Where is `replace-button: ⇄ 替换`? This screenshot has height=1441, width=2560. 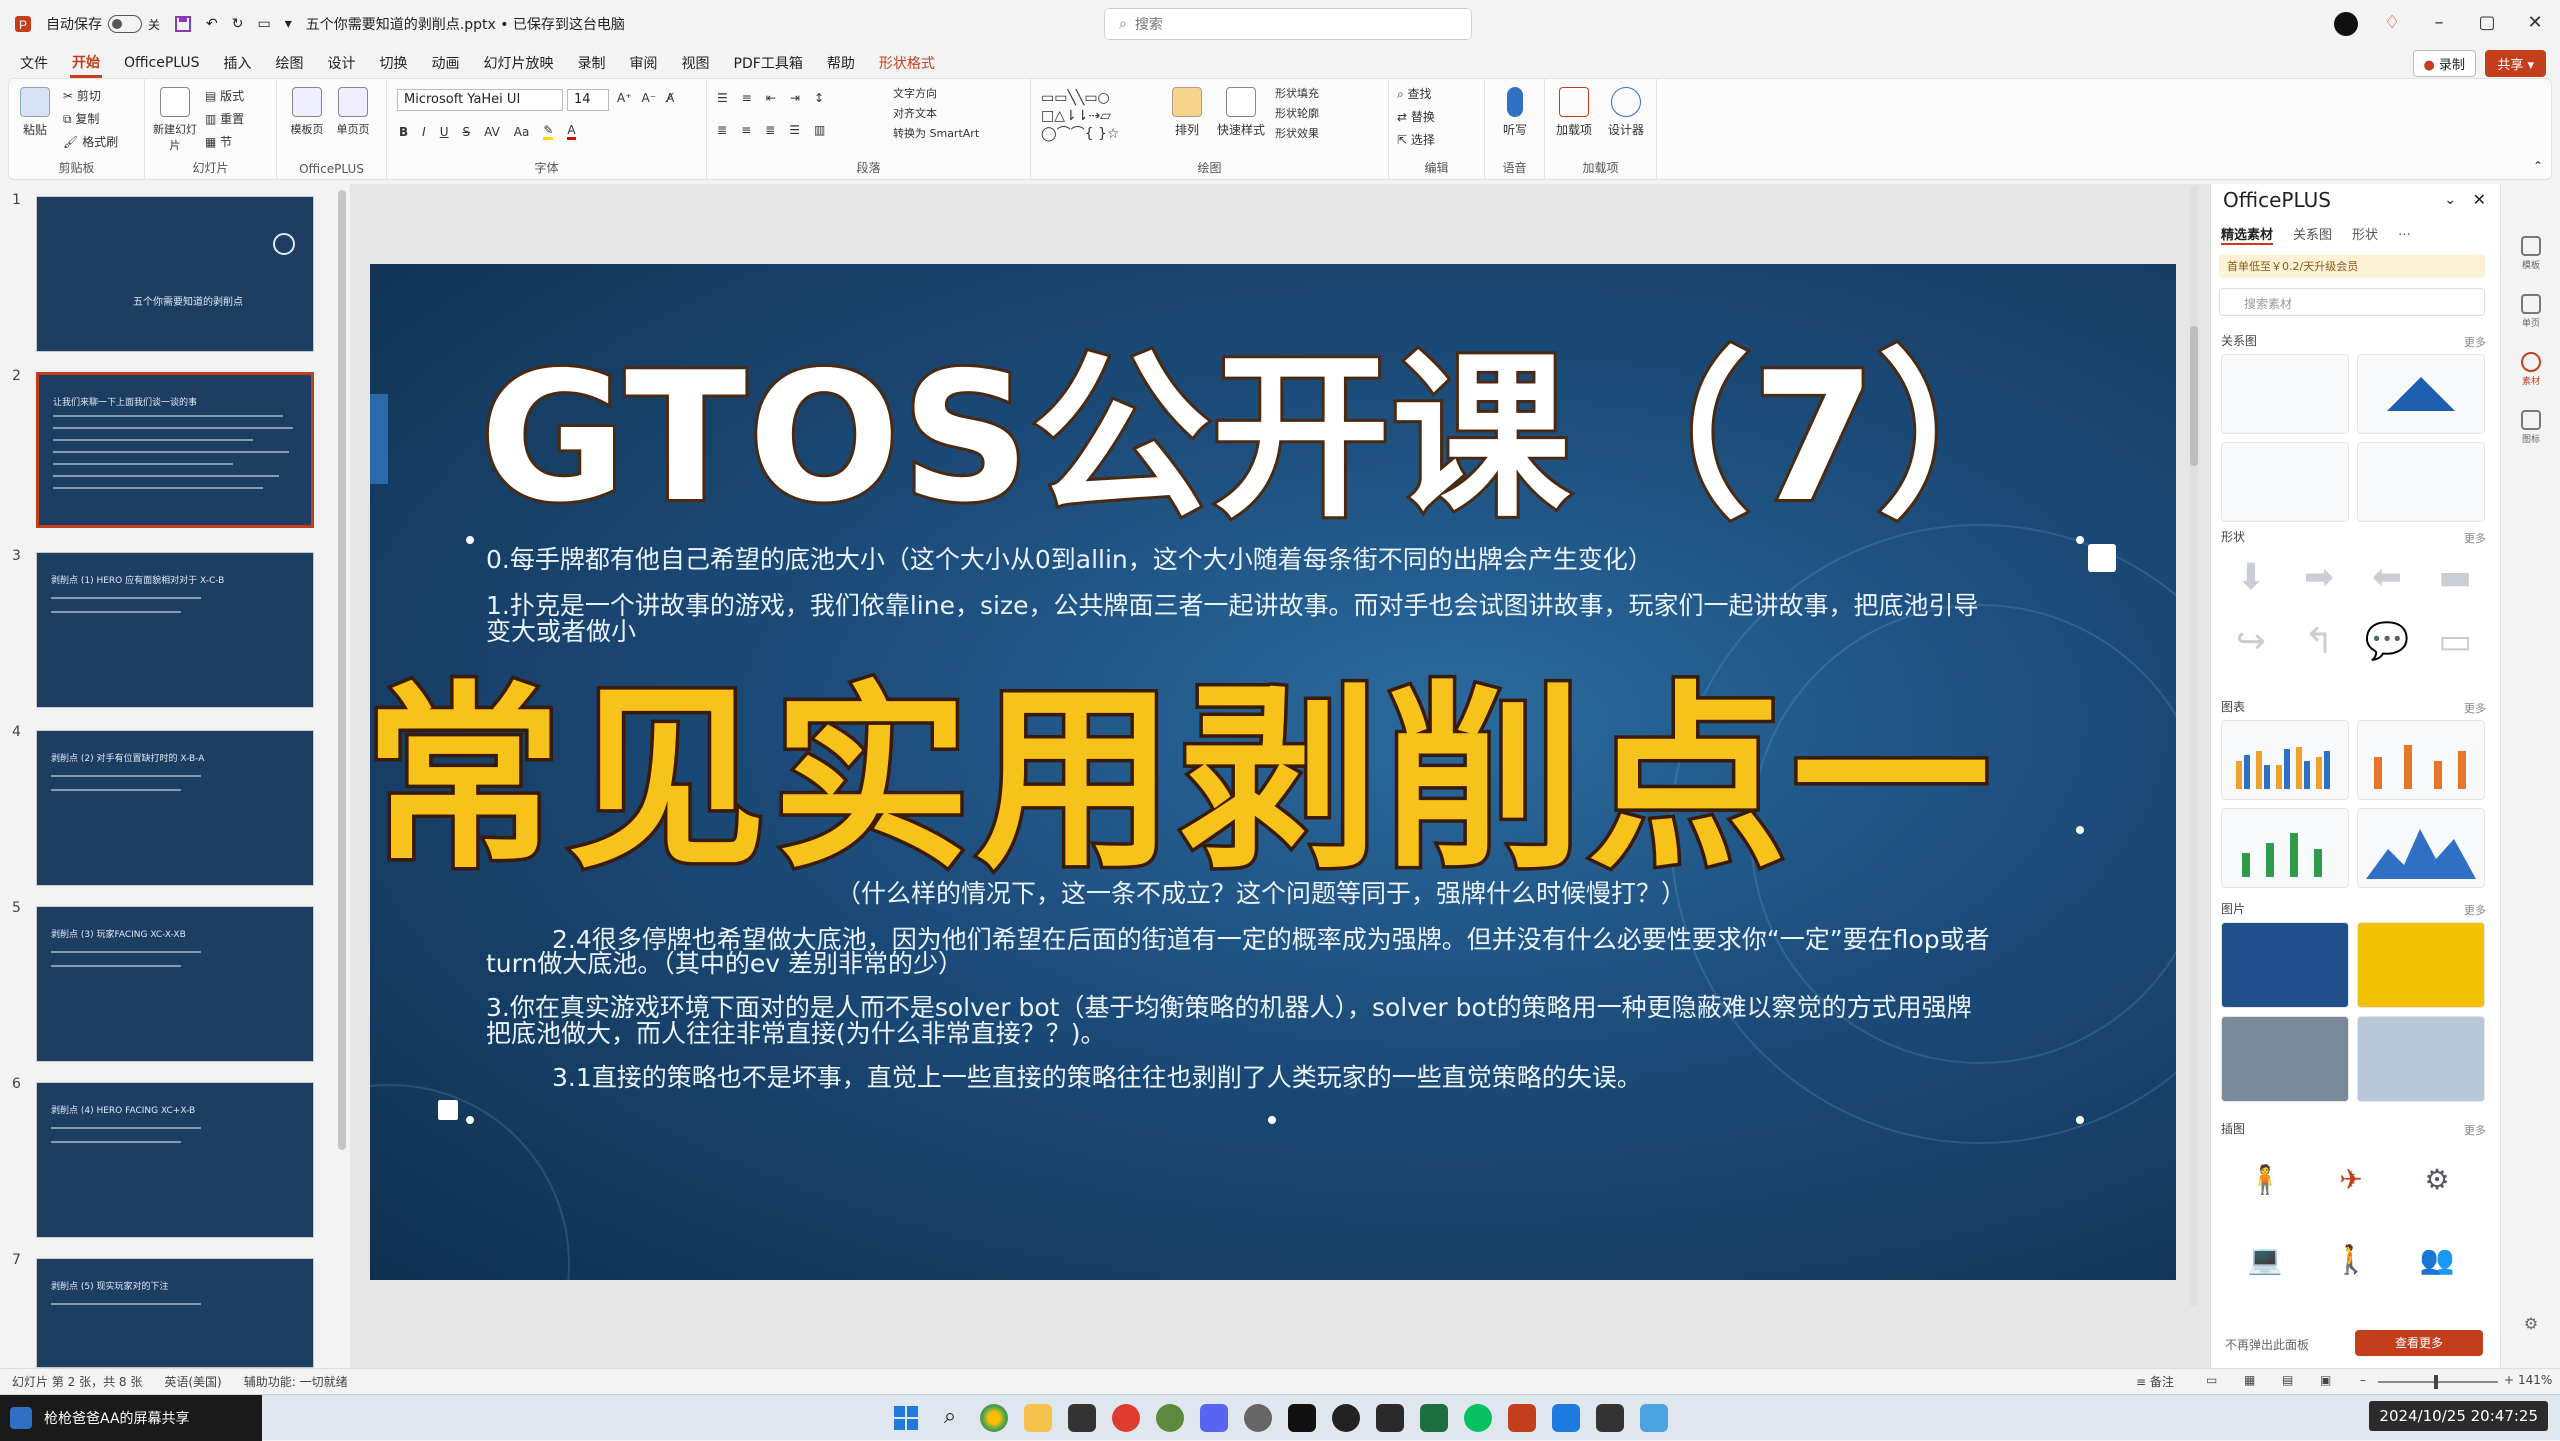 replace-button: ⇄ 替换 is located at coordinates (1416, 116).